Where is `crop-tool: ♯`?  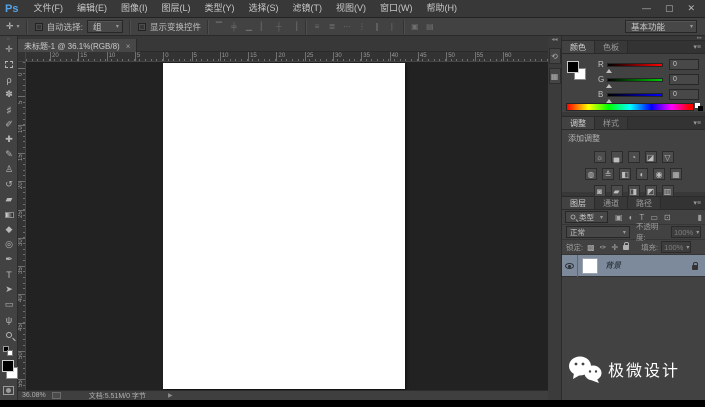 crop-tool: ♯ is located at coordinates (9, 109).